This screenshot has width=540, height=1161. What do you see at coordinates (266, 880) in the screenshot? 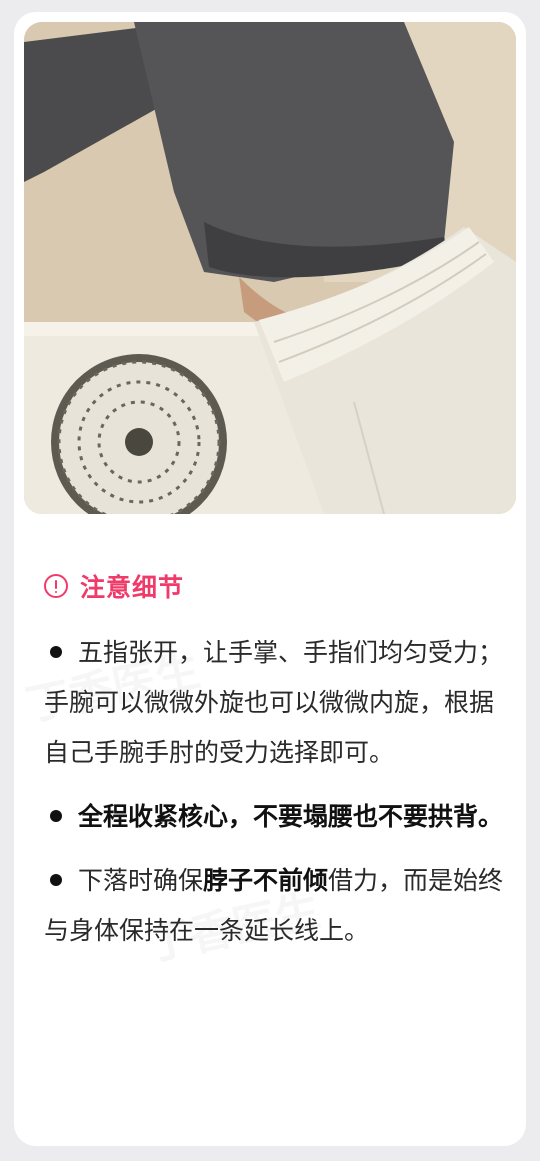
I see `tip-text-bold: 脖子不前倾` at bounding box center [266, 880].